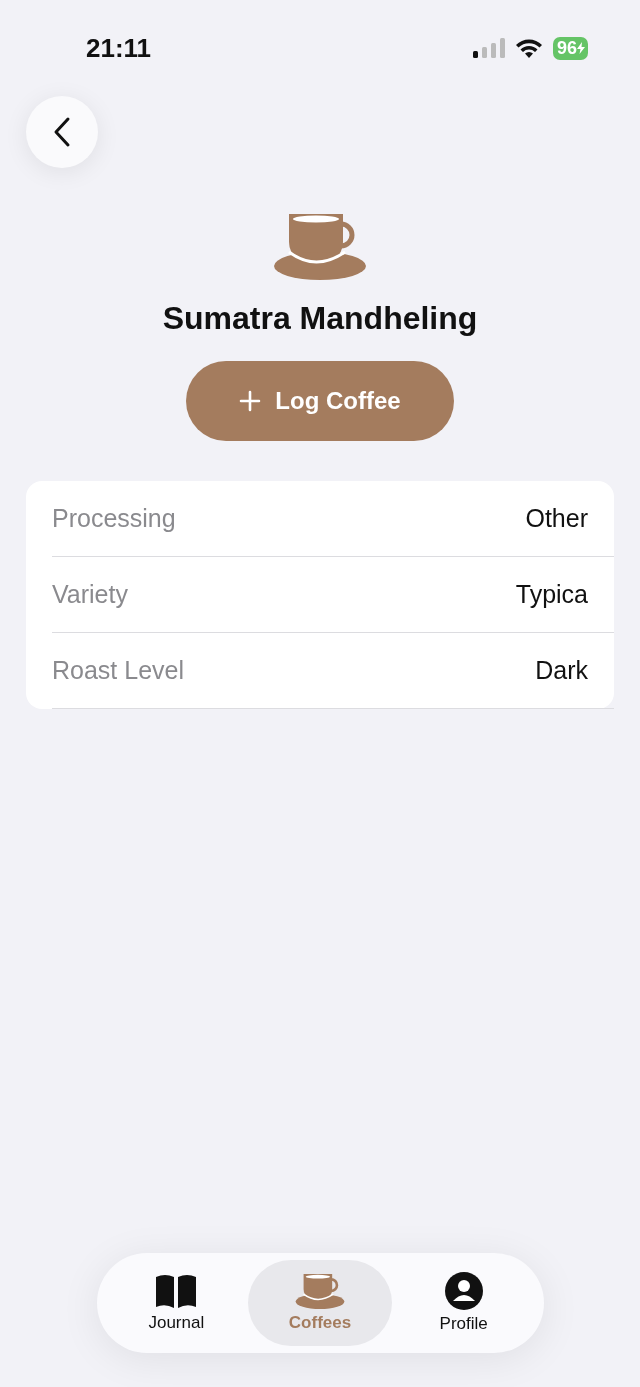  I want to click on log-coffee-button: Log Coffee, so click(320, 401).